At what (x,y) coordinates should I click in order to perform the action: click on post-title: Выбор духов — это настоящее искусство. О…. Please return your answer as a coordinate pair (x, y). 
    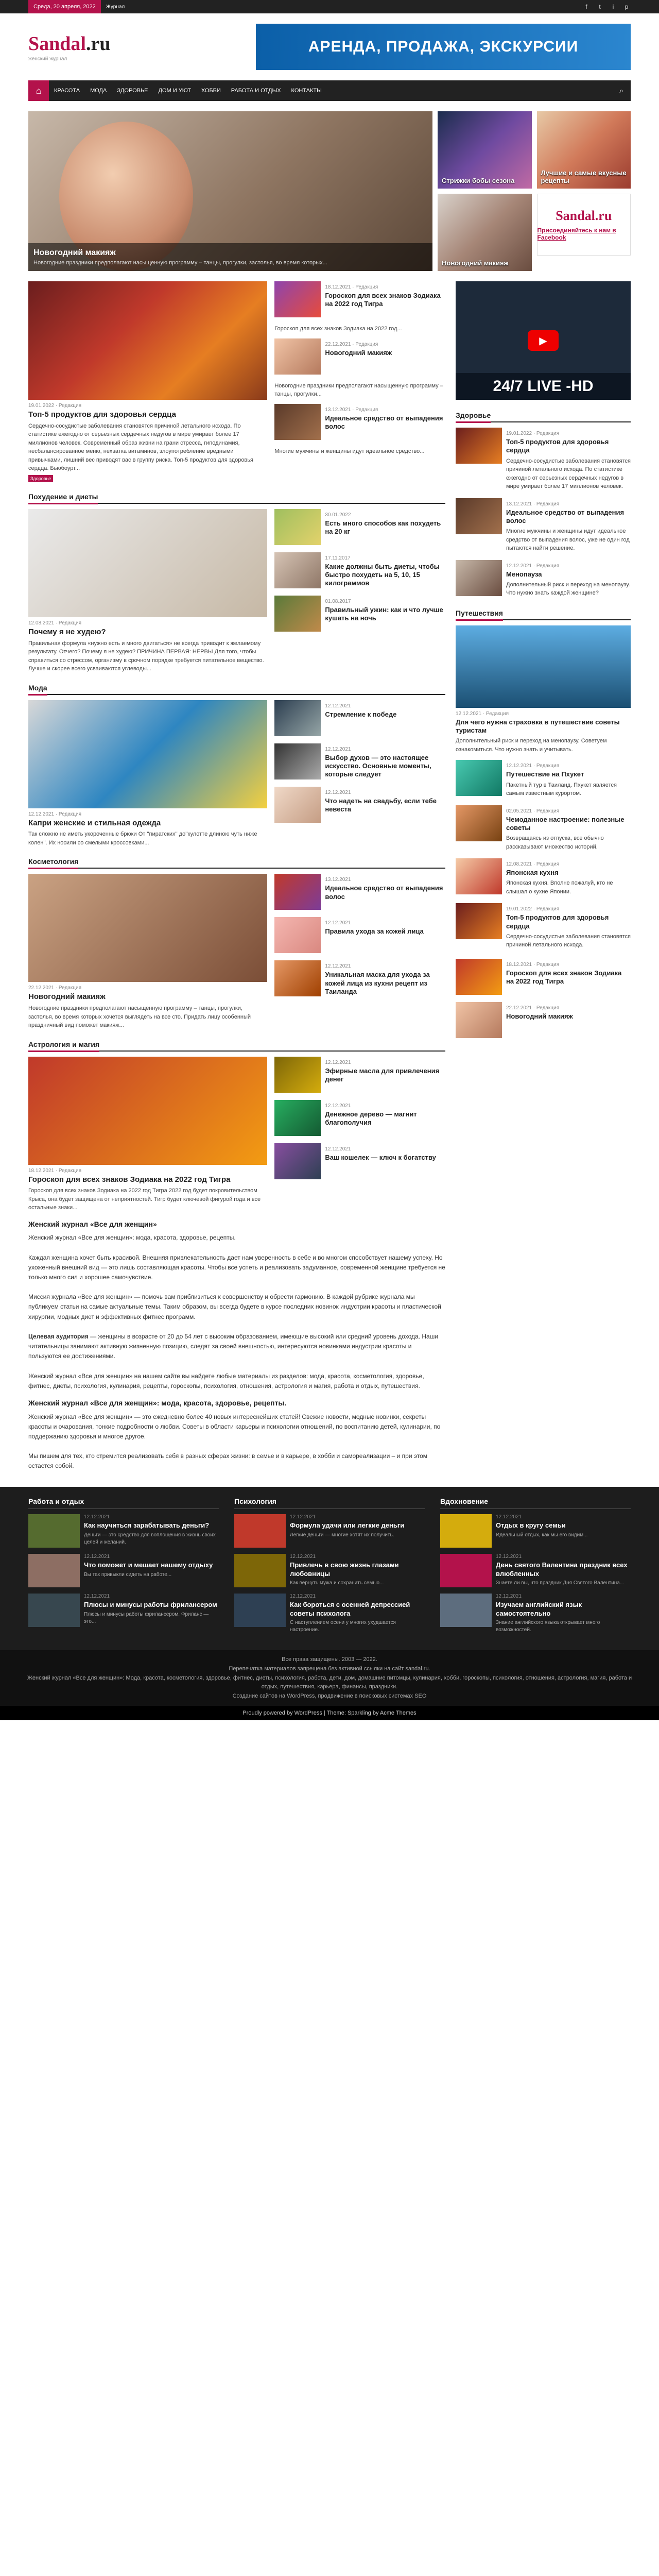
    Looking at the image, I should click on (385, 766).